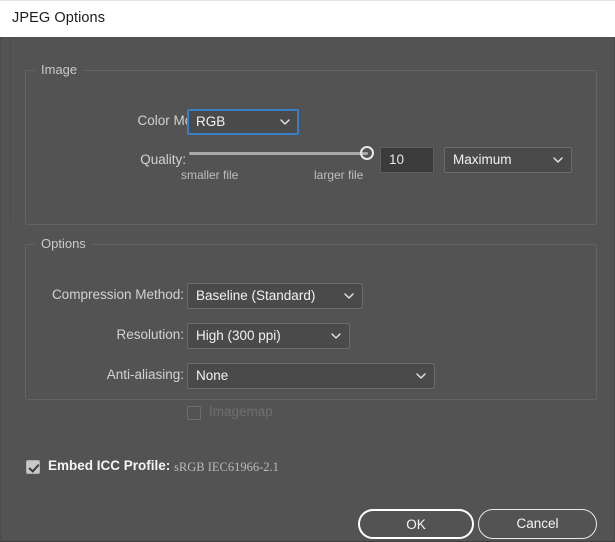  I want to click on window-frame-line, so click(10, 130).